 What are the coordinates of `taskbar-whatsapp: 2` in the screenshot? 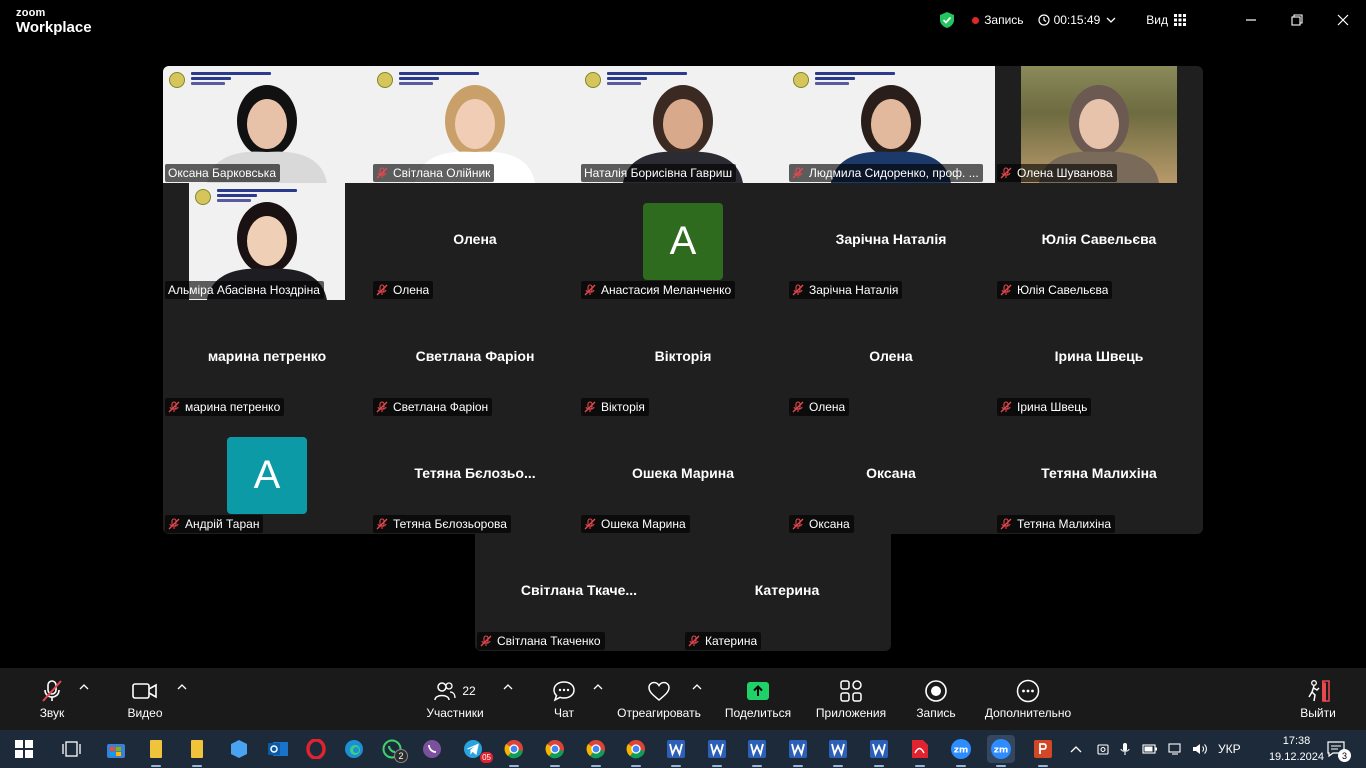 It's located at (393, 749).